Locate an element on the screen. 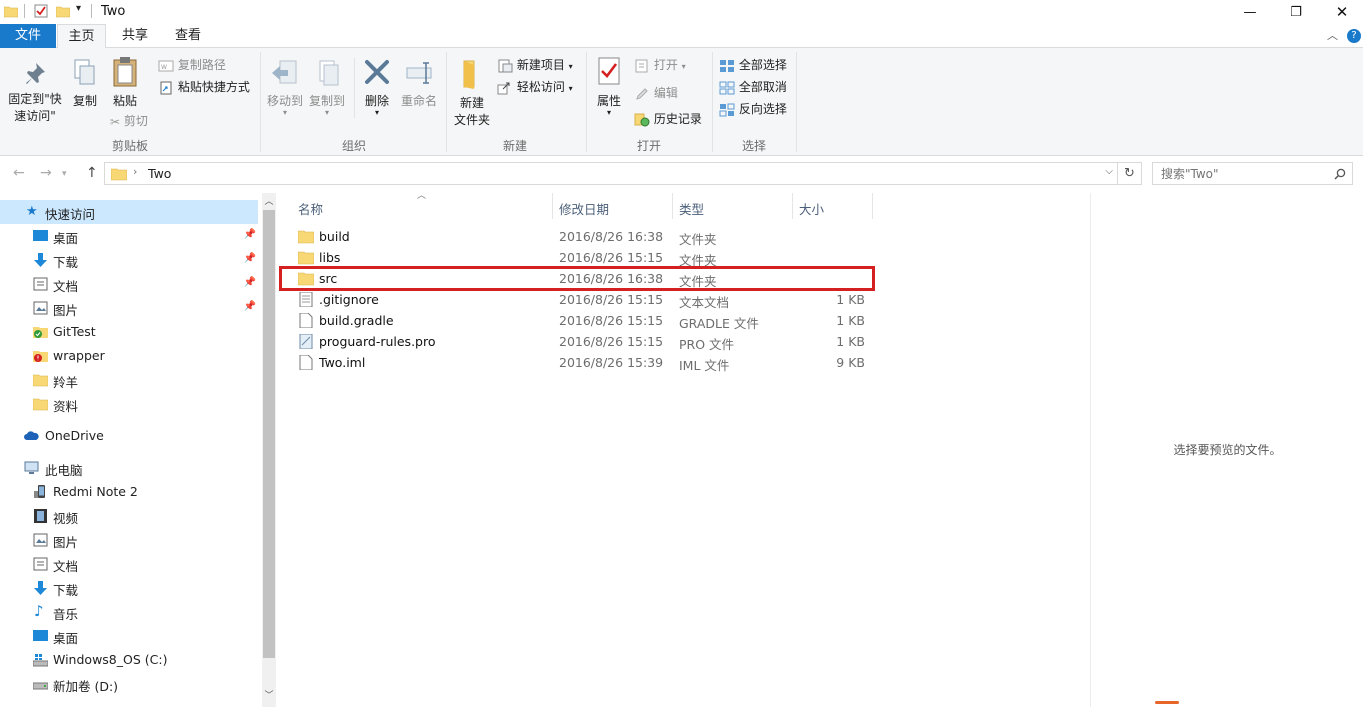  recent-locations-icon: ▾ is located at coordinates (64, 174).